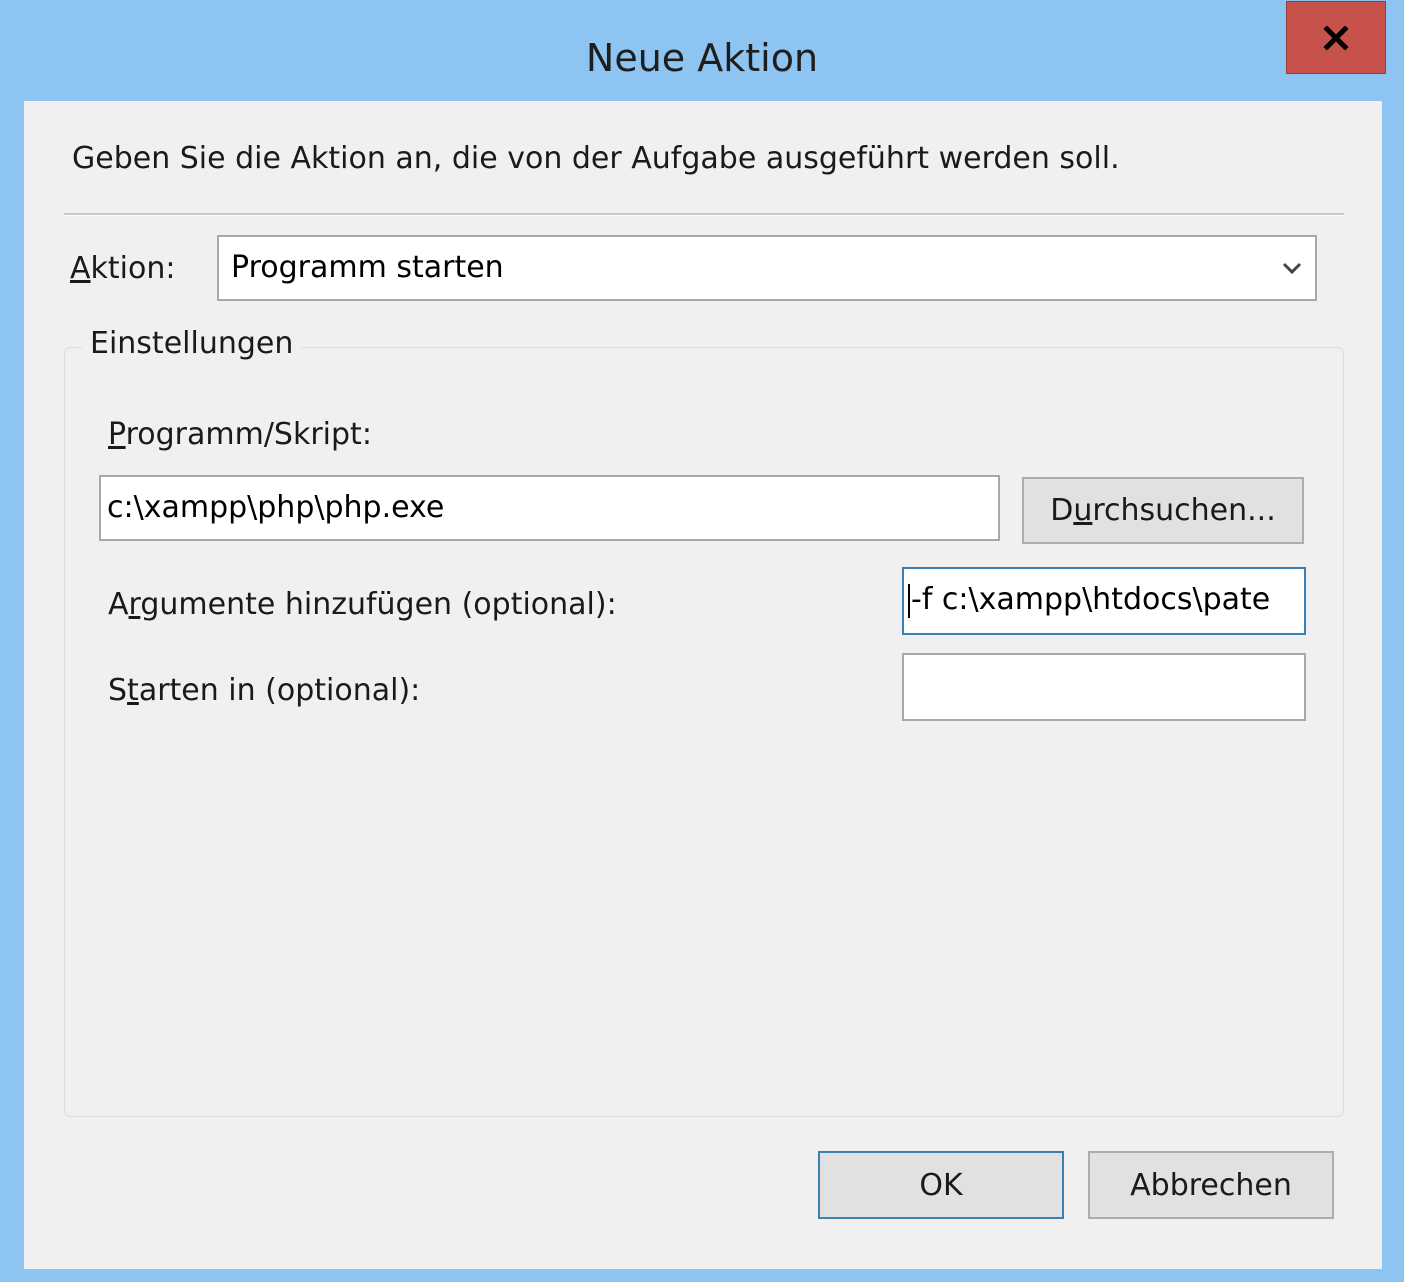  What do you see at coordinates (941, 1185) in the screenshot?
I see `ok-button: OK` at bounding box center [941, 1185].